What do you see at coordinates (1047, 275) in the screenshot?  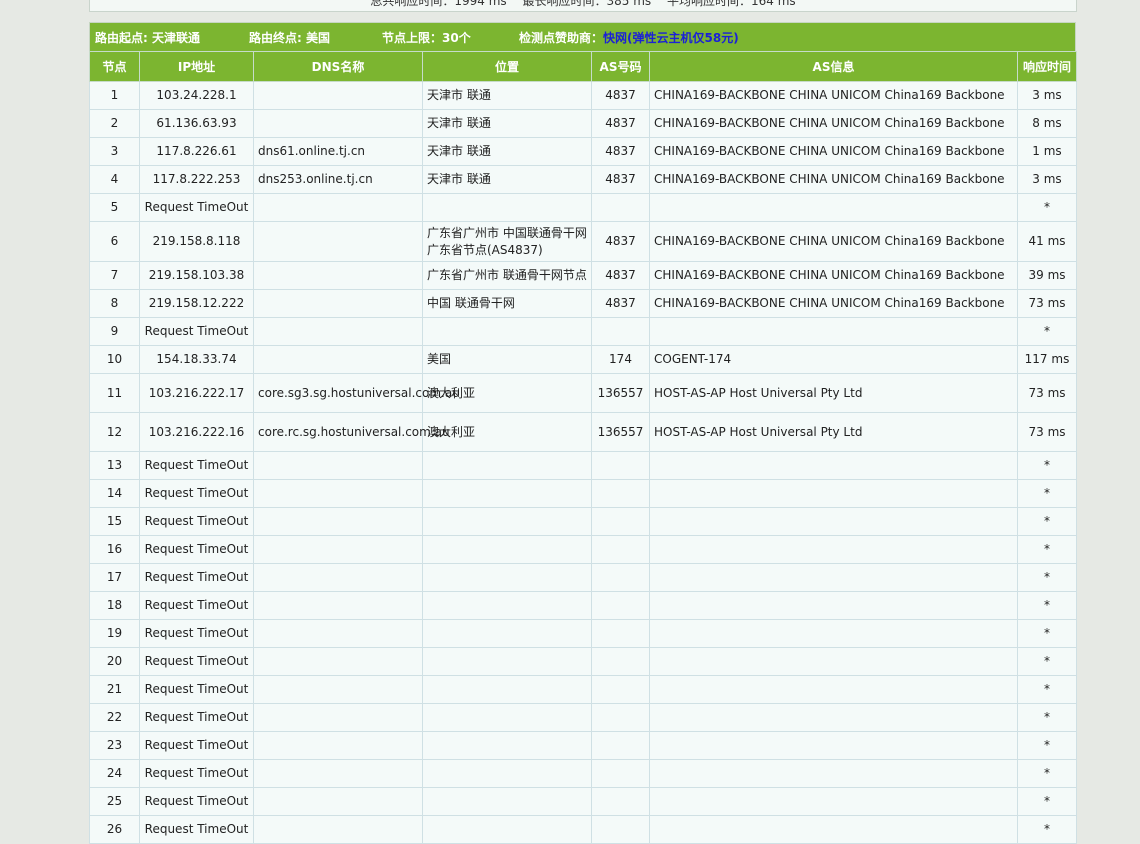 I see `time-cell: 39 ms` at bounding box center [1047, 275].